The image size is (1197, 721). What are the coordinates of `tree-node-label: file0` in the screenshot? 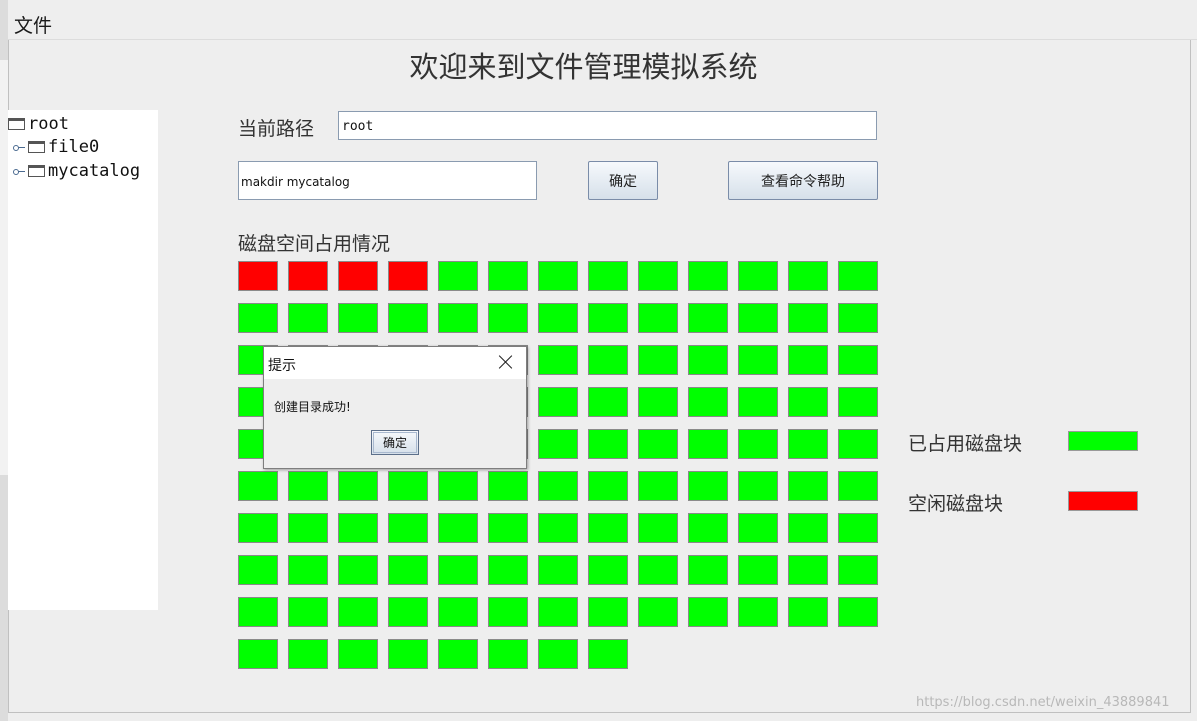 It's located at (74, 147).